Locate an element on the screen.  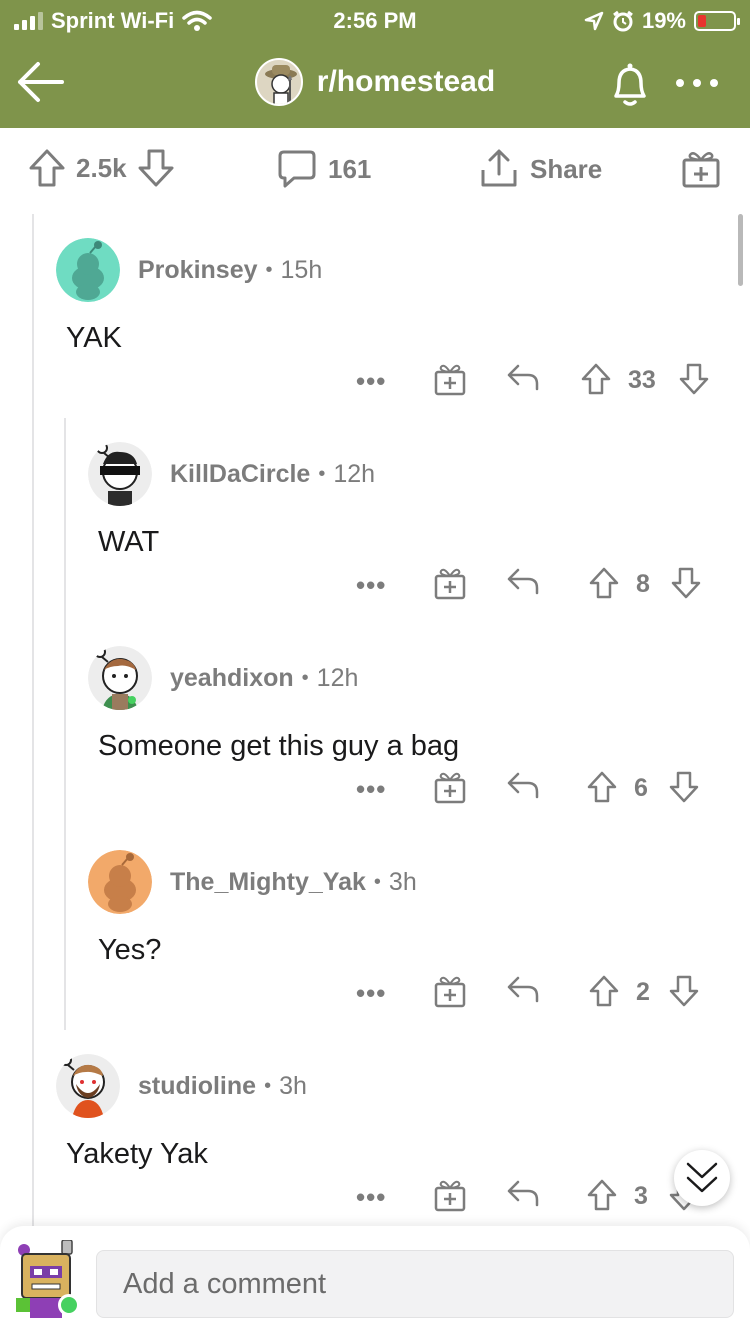
comment-meta: yeahdixon • 12h is located at coordinates (264, 678).